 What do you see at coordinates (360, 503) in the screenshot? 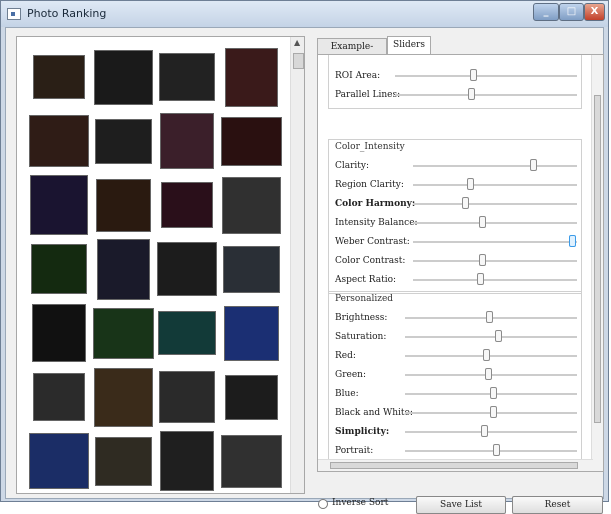
I see `inverse-sort-label: Inverse Sort` at bounding box center [360, 503].